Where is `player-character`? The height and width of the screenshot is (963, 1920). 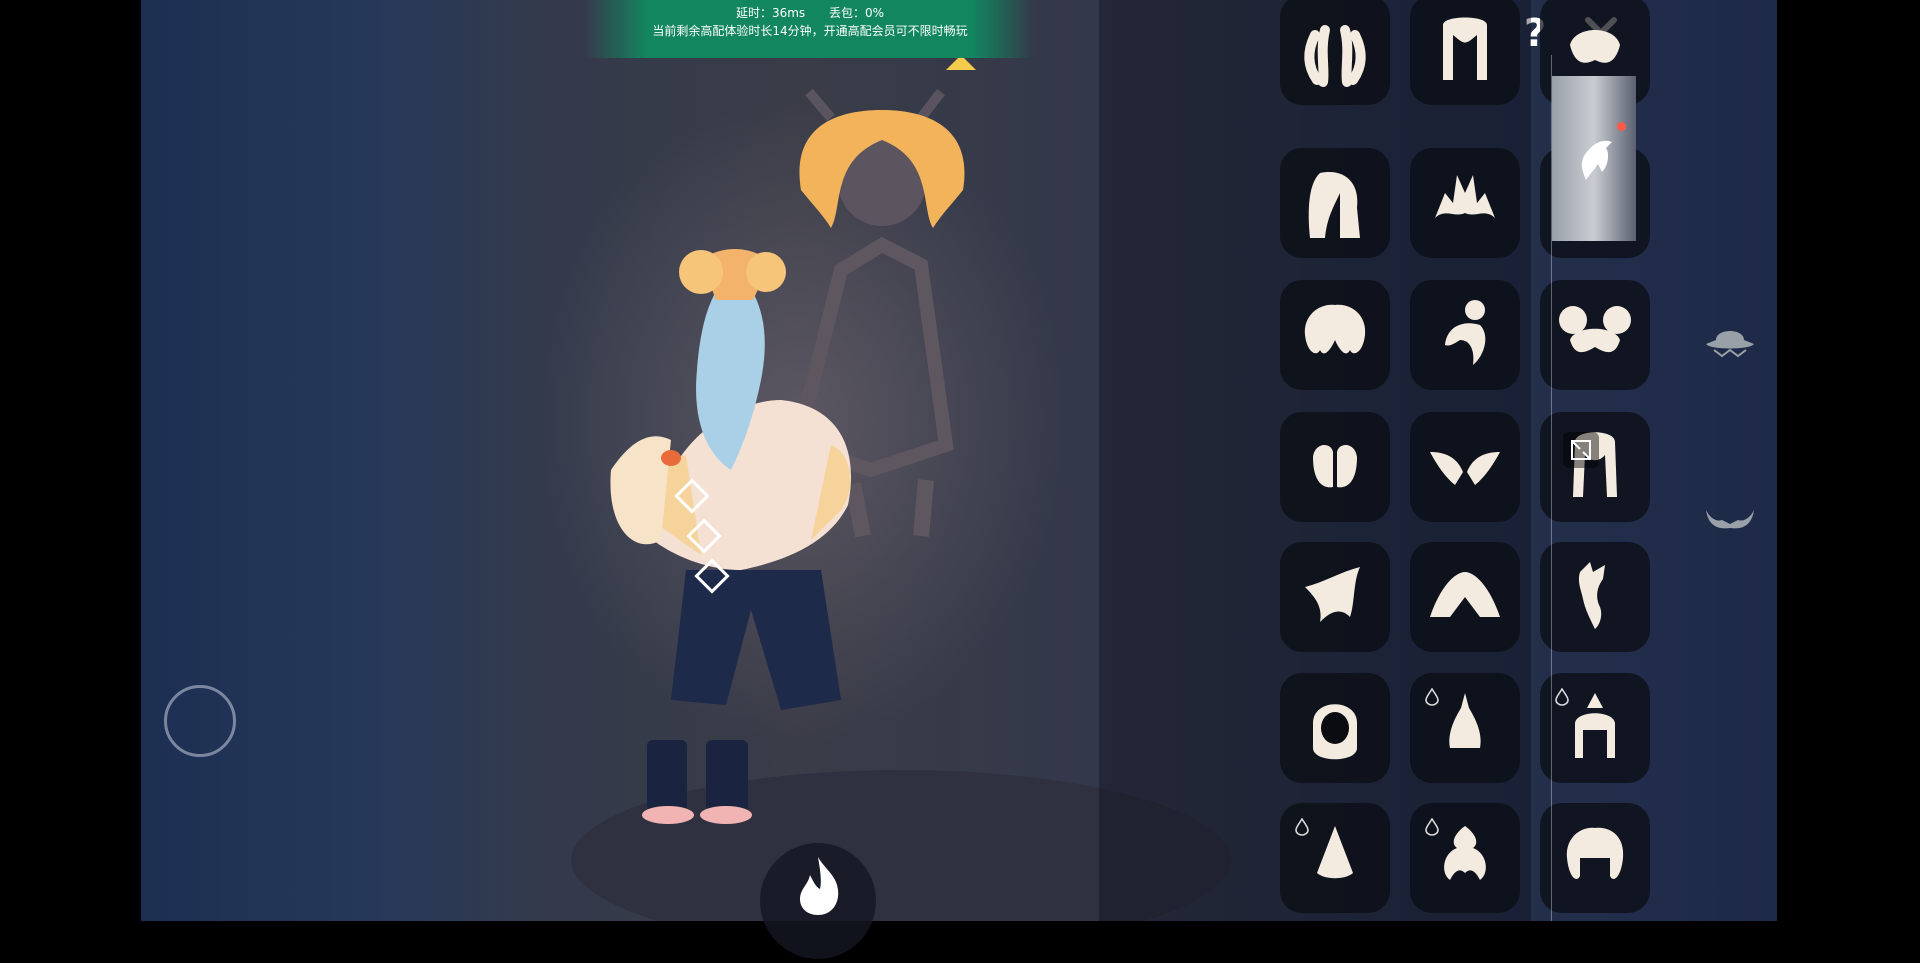
player-character is located at coordinates (731, 536).